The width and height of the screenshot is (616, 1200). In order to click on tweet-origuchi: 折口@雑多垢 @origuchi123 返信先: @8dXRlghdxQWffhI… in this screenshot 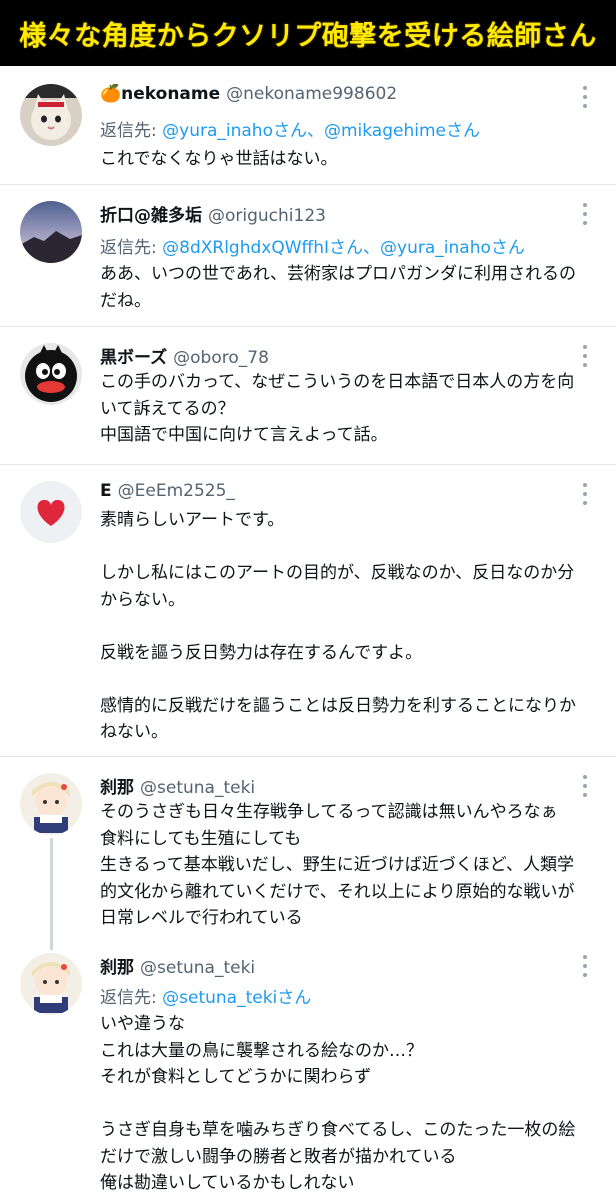, I will do `click(308, 255)`.